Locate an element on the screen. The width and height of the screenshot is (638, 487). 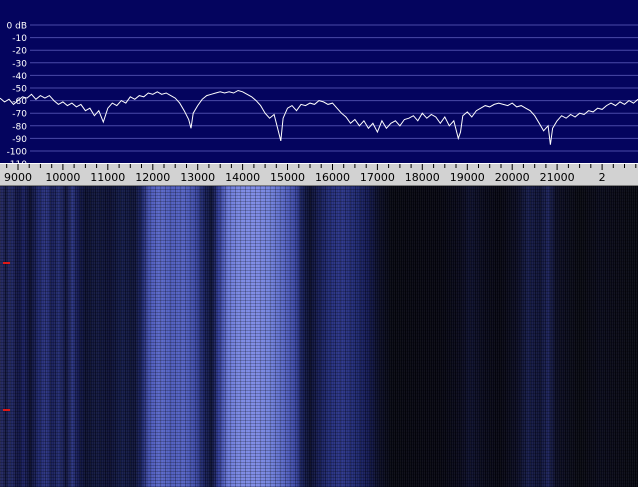
spectrum-trace is located at coordinates (319, 117).